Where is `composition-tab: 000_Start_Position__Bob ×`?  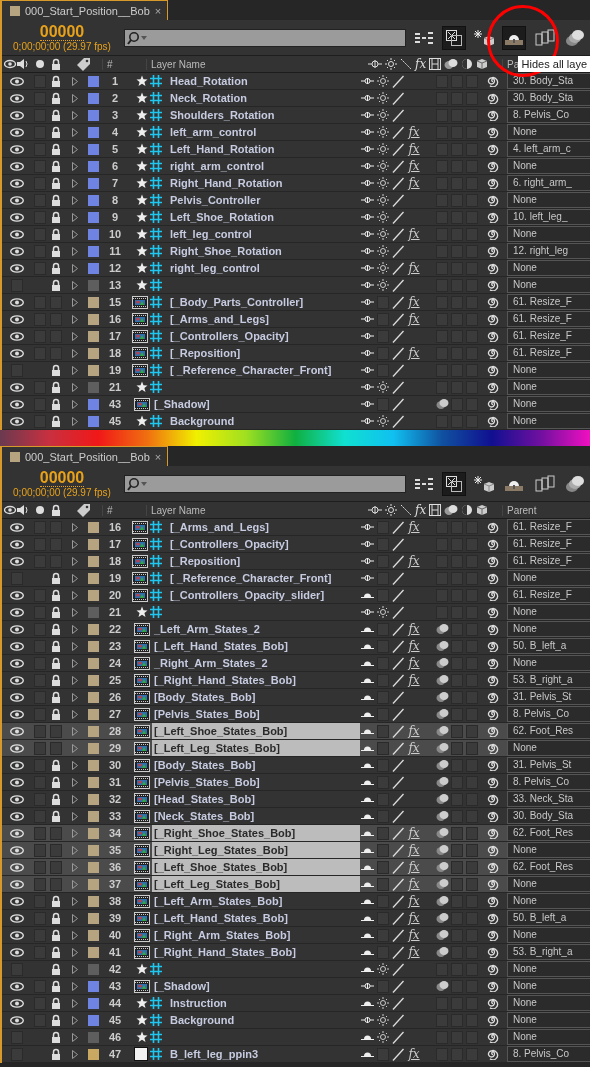 composition-tab: 000_Start_Position__Bob × is located at coordinates (85, 10).